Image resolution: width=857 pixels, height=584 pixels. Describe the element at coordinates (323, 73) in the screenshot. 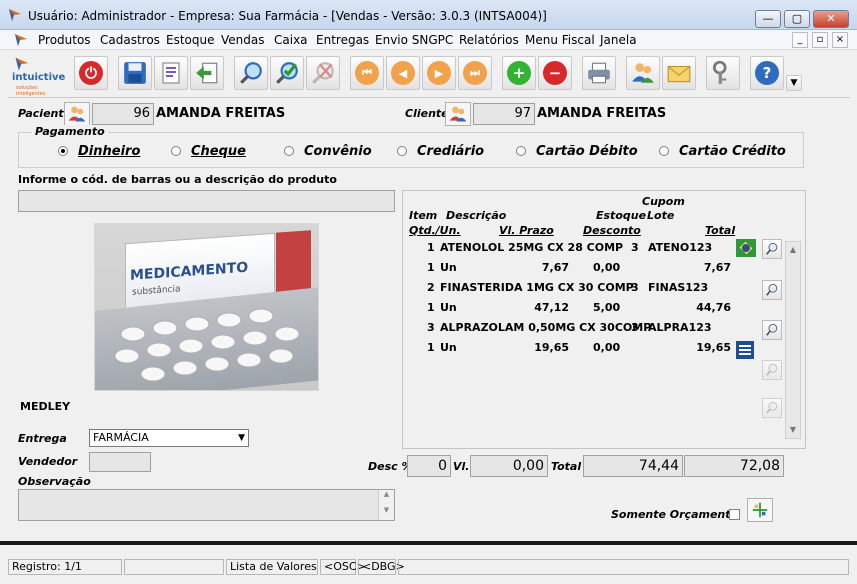

I see `search-cancel-button` at that location.